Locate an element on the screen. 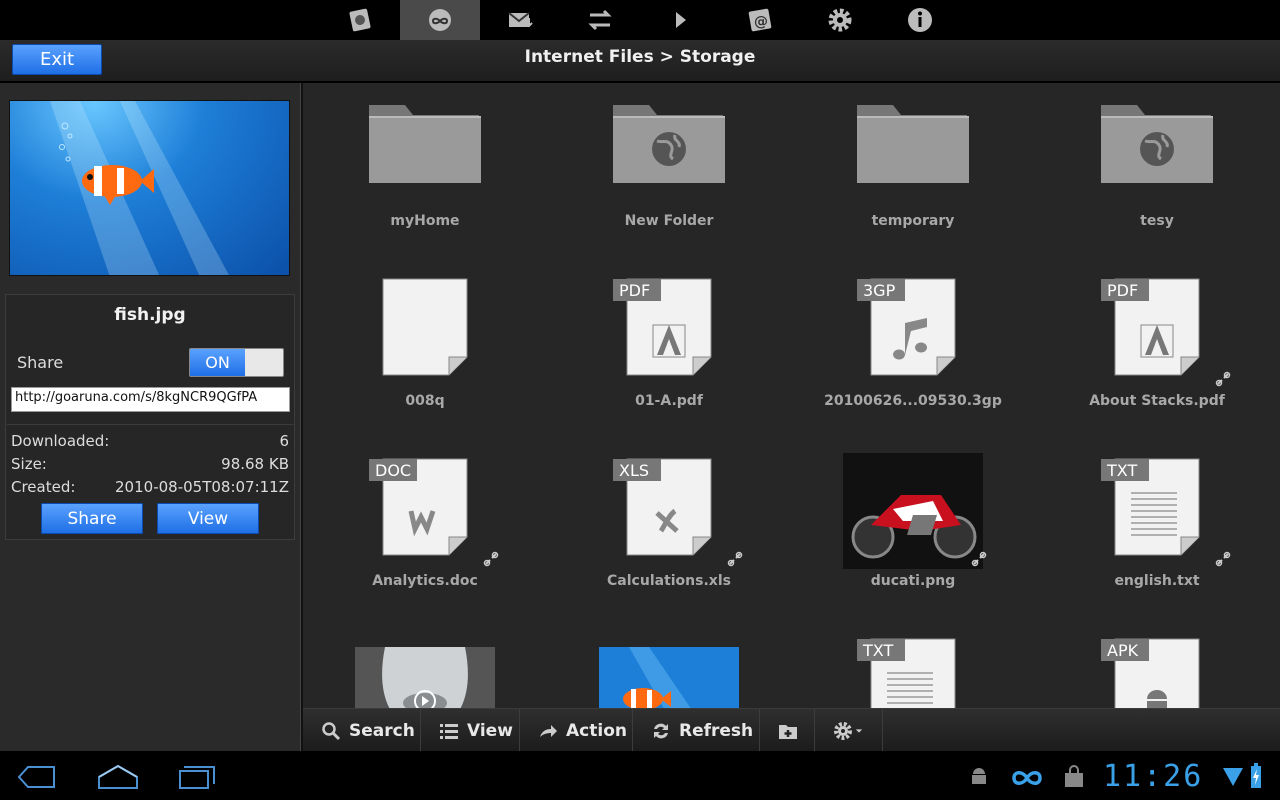 Image resolution: width=1280 pixels, height=800 pixels. file-preview-image is located at coordinates (149, 188).